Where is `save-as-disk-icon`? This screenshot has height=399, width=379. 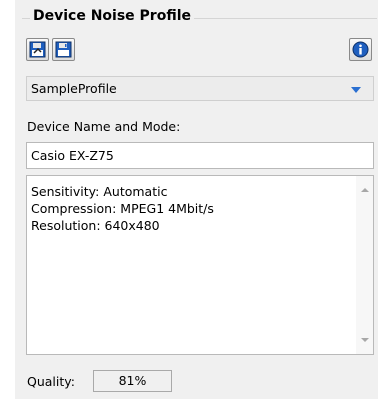 save-as-disk-icon is located at coordinates (37, 49).